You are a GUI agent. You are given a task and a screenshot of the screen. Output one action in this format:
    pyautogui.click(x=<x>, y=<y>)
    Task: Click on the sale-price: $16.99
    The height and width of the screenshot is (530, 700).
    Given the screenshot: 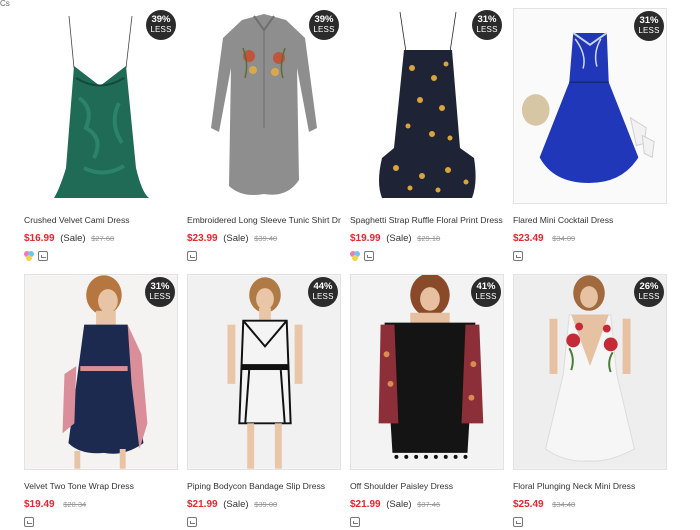 What is the action you would take?
    pyautogui.click(x=39, y=238)
    